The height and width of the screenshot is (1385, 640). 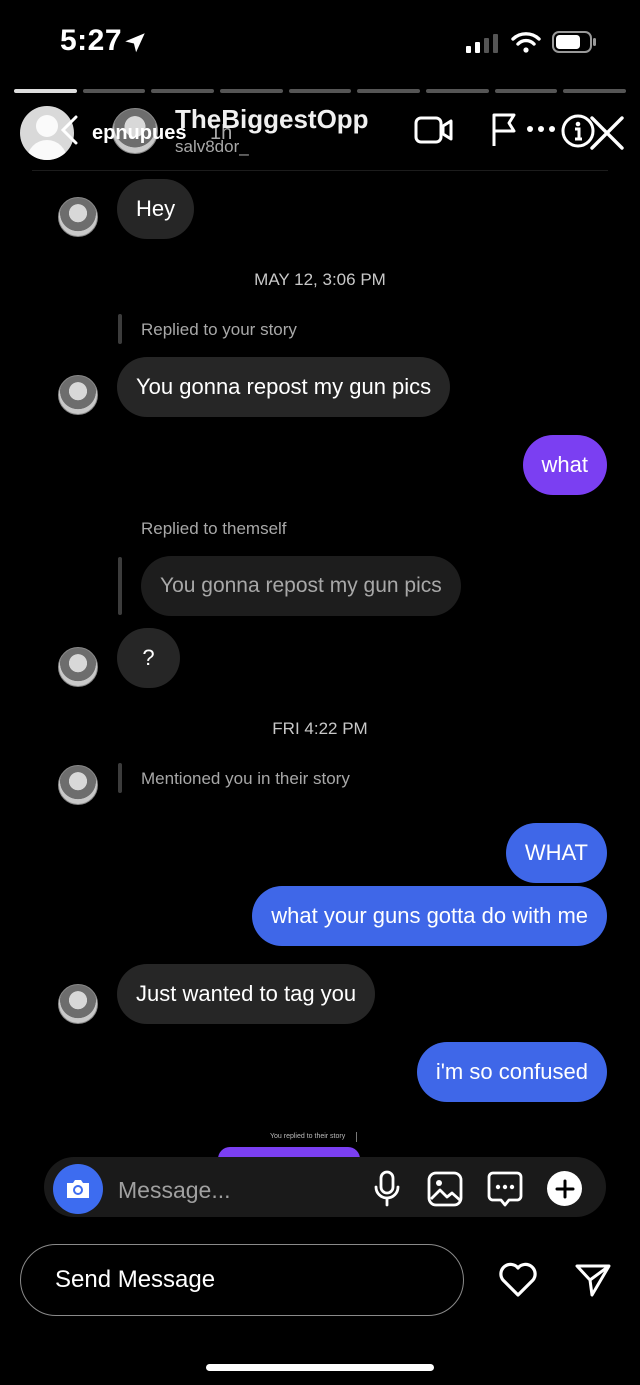 I want to click on heart-icon, so click(x=518, y=1280).